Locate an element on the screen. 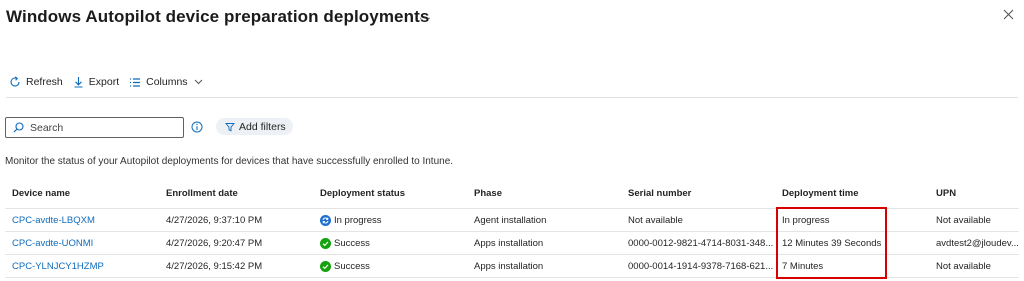  deployment-status-label: In progress is located at coordinates (358, 220).